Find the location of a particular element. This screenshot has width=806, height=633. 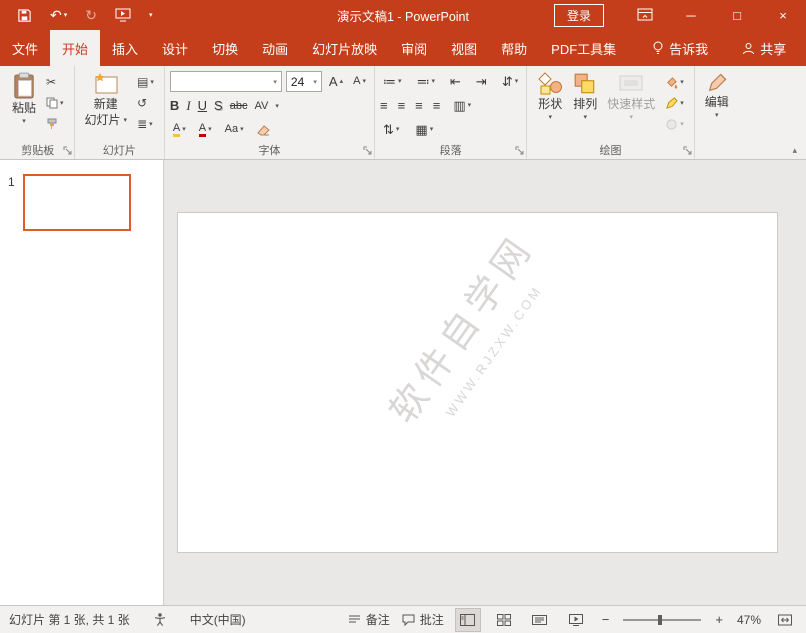

tab-review: 审阅 is located at coordinates (414, 48).